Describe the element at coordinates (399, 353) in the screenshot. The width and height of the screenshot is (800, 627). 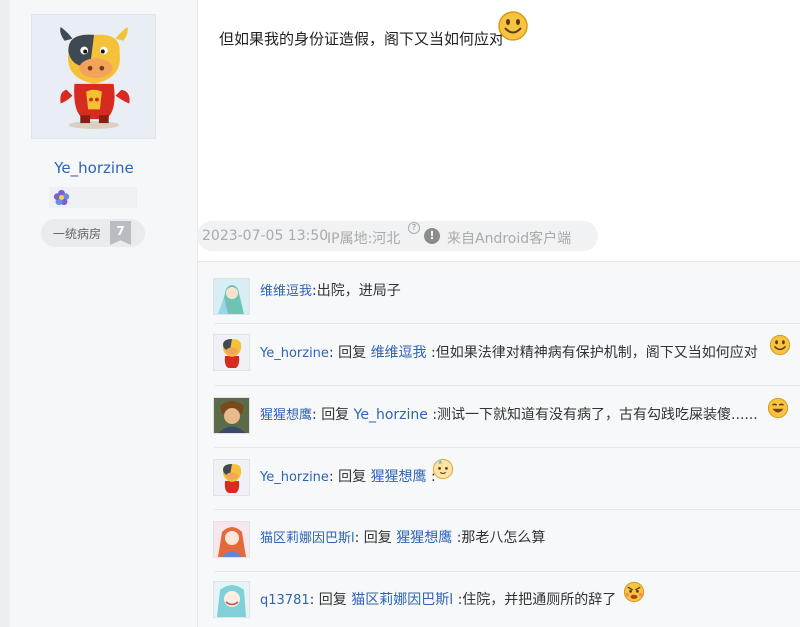
I see `reply-target-link: 维维逗我` at that location.